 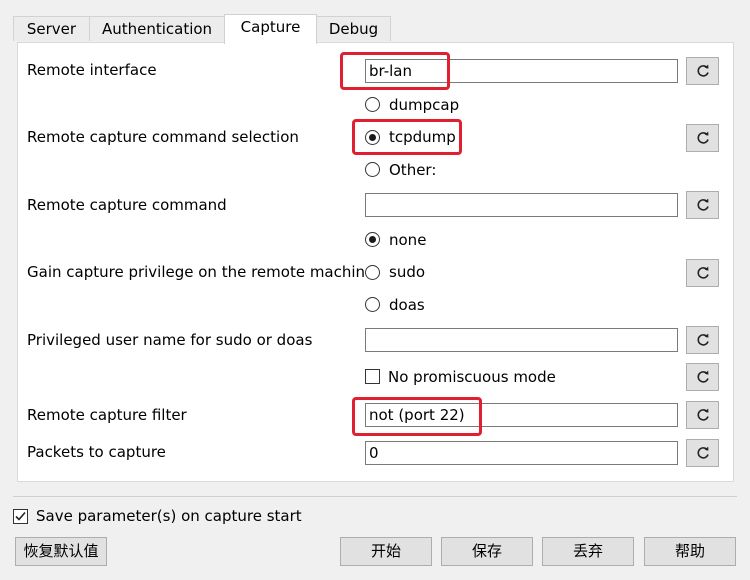 I want to click on tab-server: Server, so click(x=51, y=28).